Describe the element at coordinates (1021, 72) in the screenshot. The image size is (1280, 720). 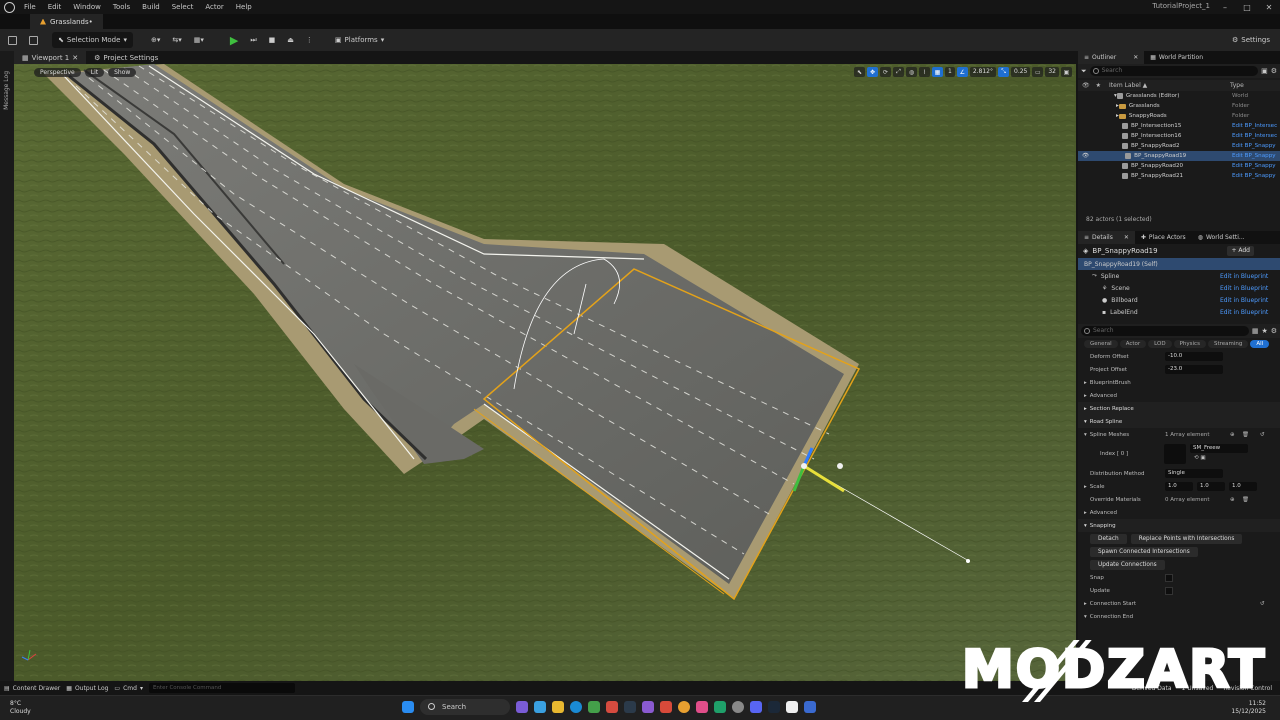
I see `scale-snap-value: 0.25` at that location.